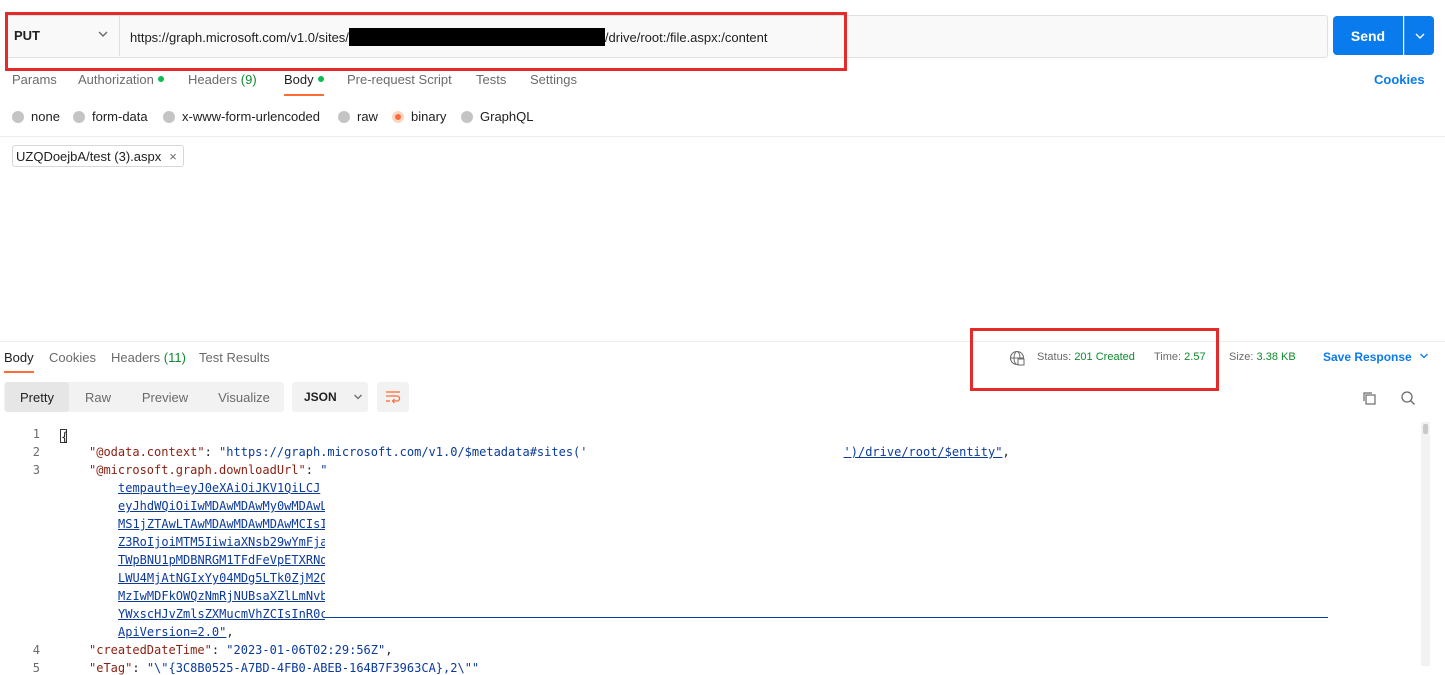 This screenshot has height=675, width=1445. Describe the element at coordinates (223, 506) in the screenshot. I see `download-url-line: eyJhdWQiOiIwMDAwMDAwMy0wMDAwL` at that location.